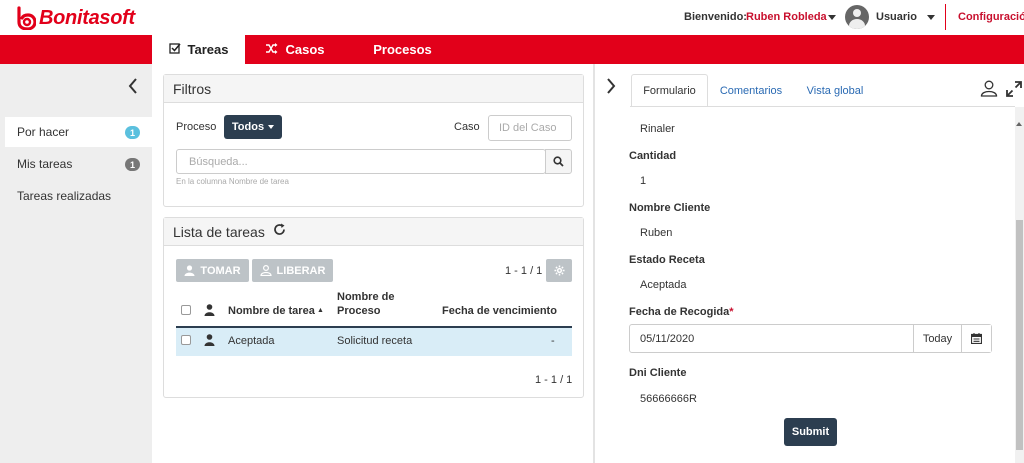 Image resolution: width=1024 pixels, height=463 pixels. What do you see at coordinates (78, 132) in the screenshot?
I see `sidebar-item-por-hacer: Por hacer 1` at bounding box center [78, 132].